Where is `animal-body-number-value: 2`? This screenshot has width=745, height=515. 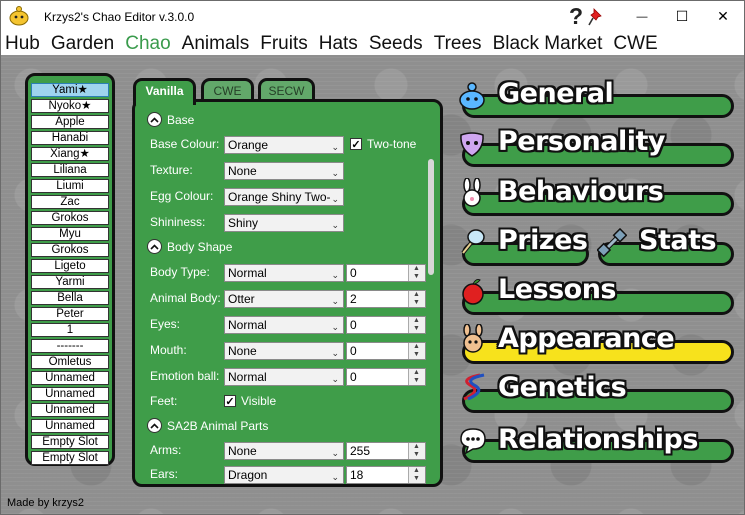 animal-body-number-value: 2 is located at coordinates (353, 299).